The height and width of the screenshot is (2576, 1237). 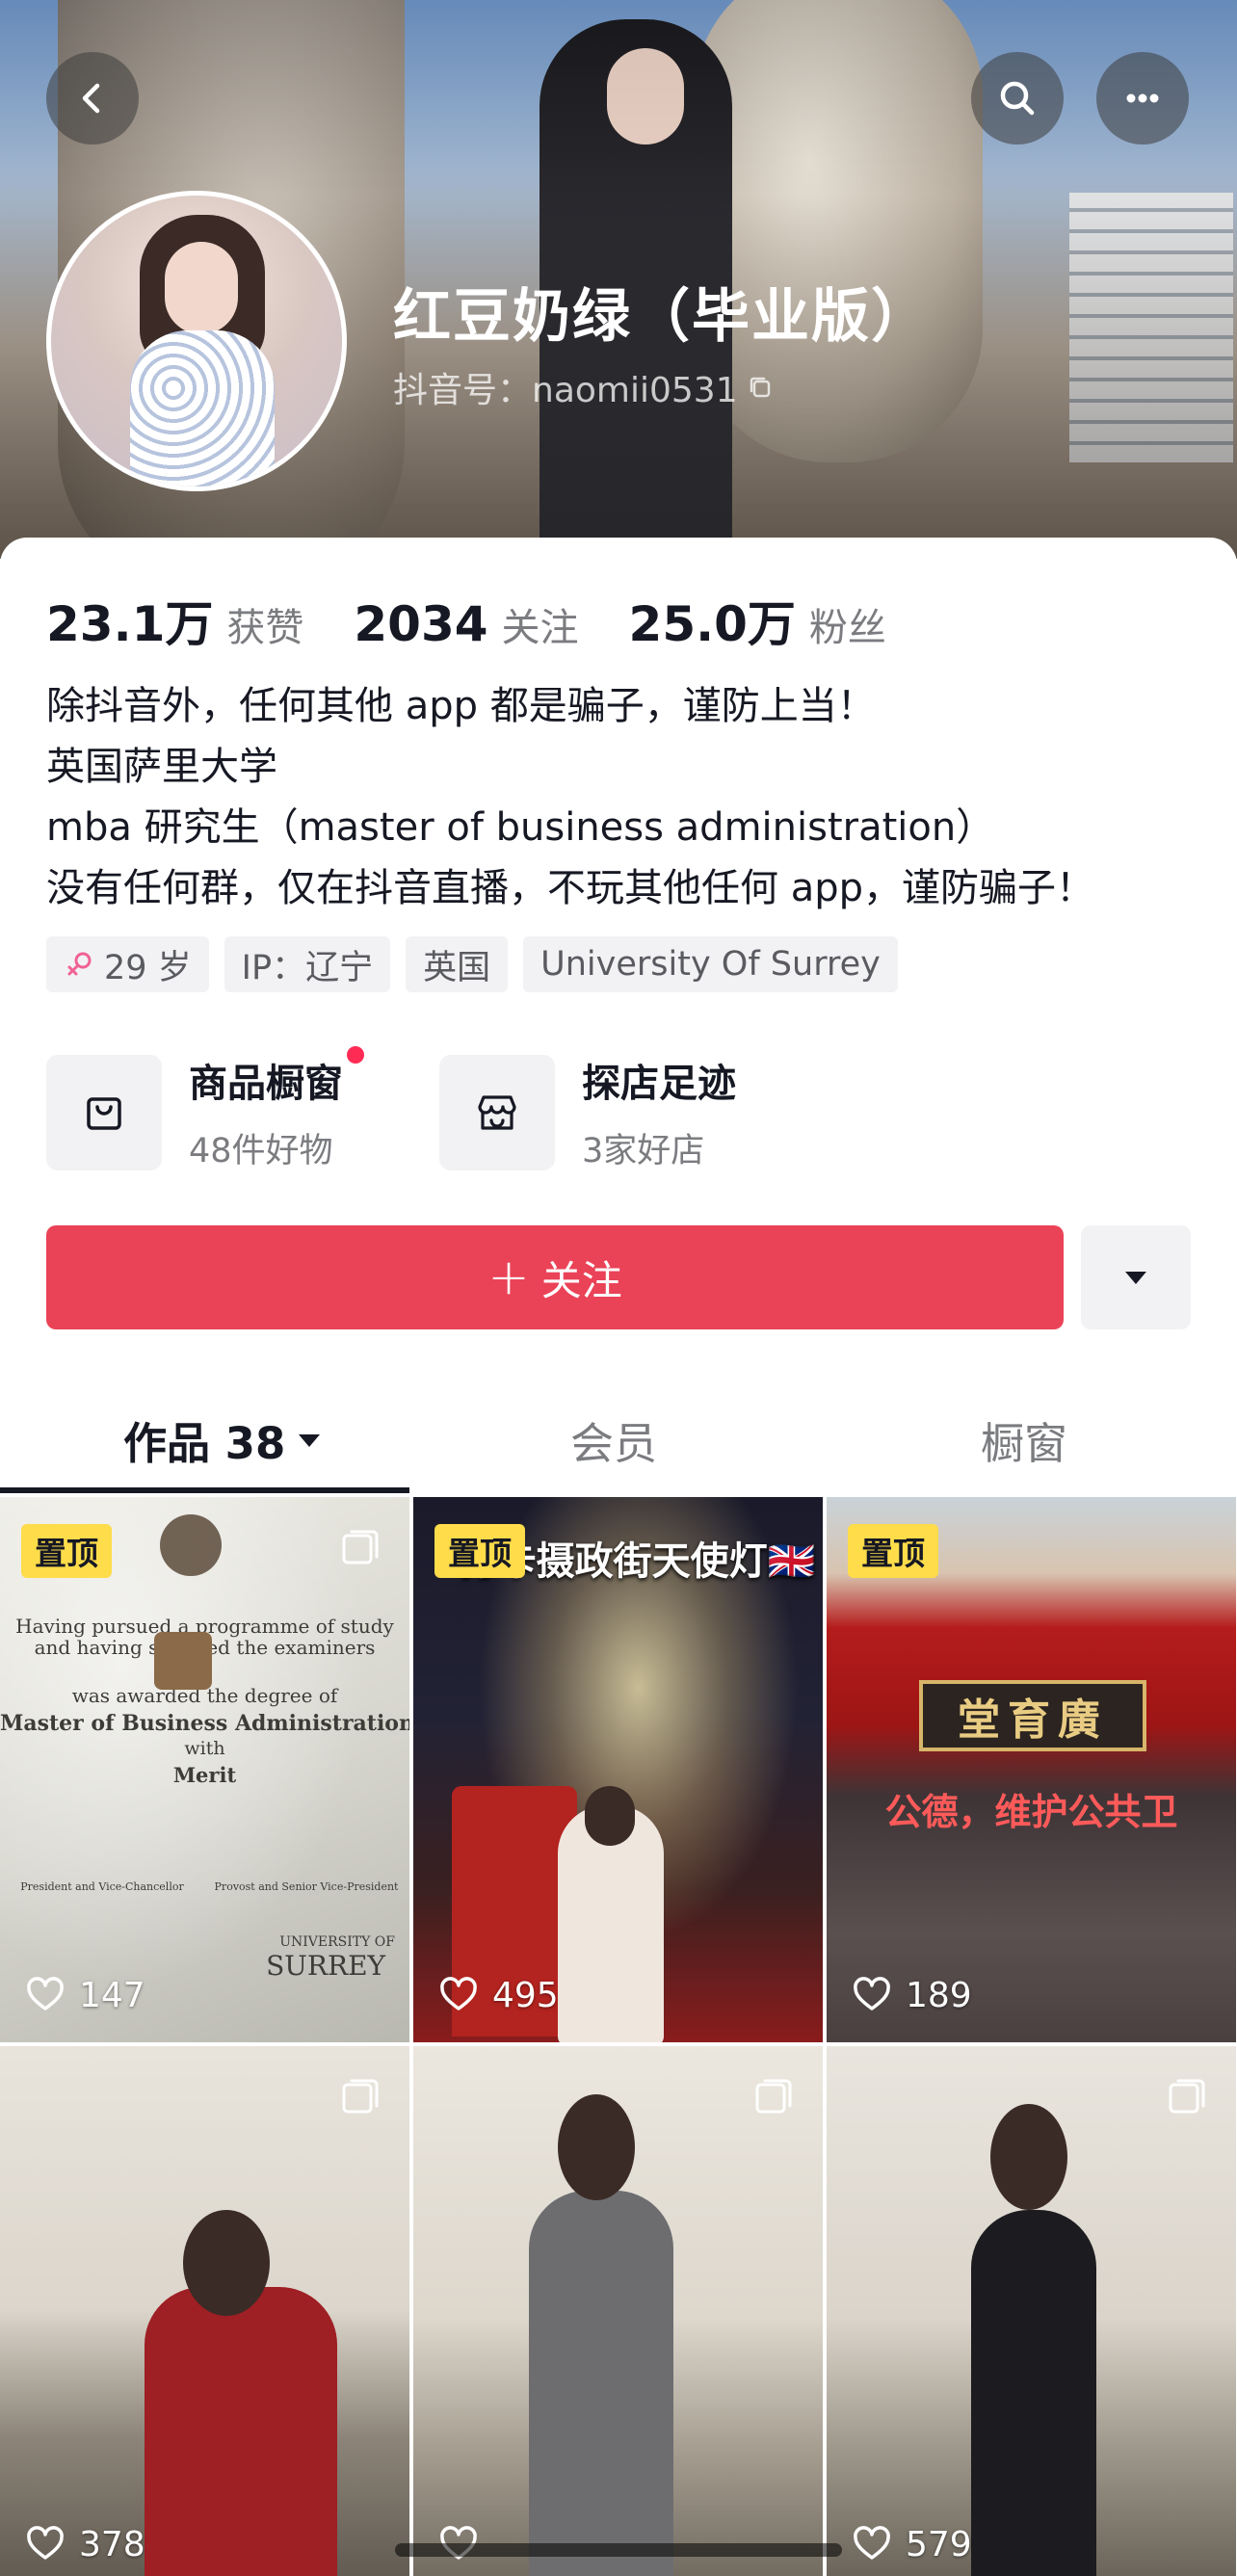 What do you see at coordinates (421, 624) in the screenshot?
I see `following-count: 2034` at bounding box center [421, 624].